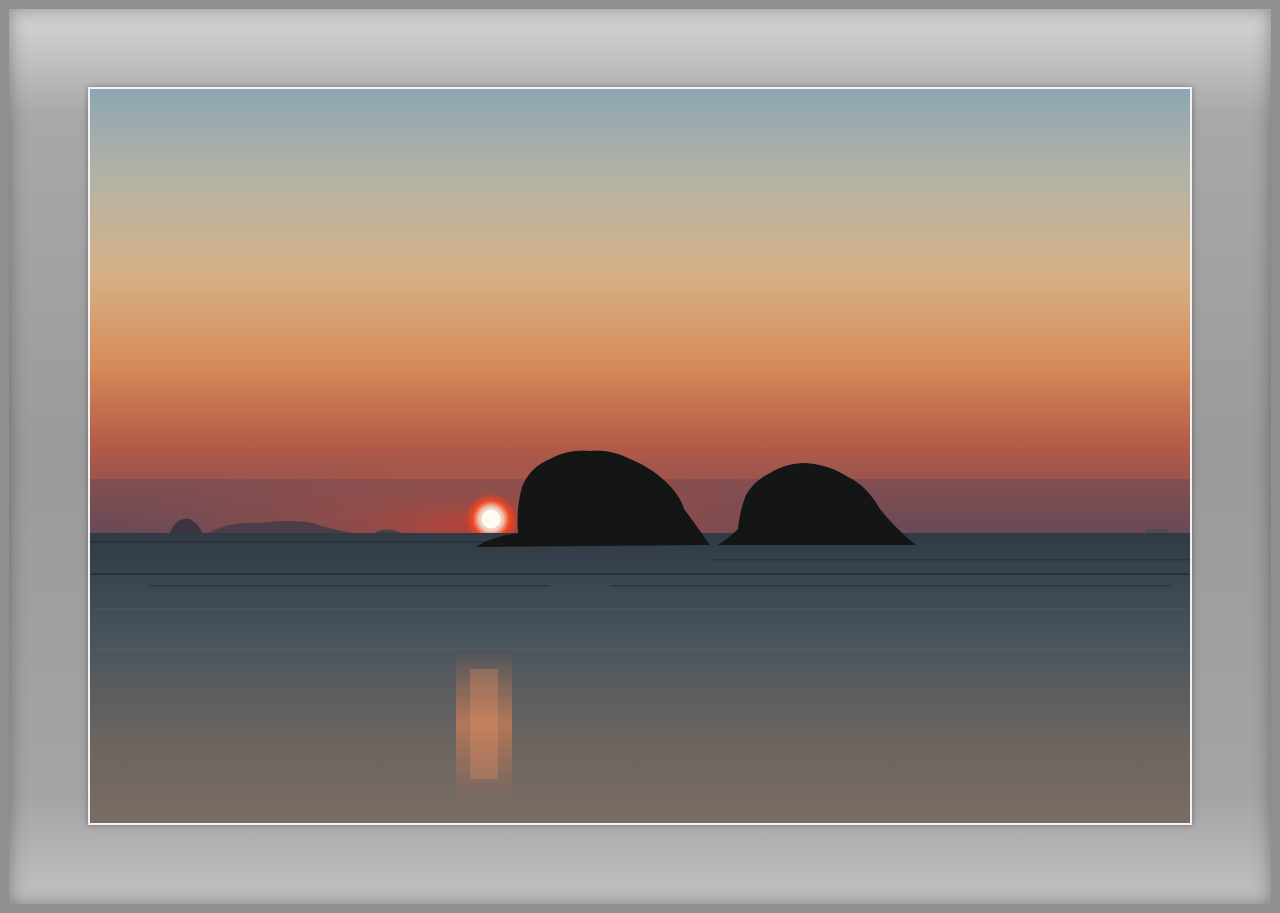 This screenshot has width=1280, height=913. I want to click on distant-ship, so click(1157, 531).